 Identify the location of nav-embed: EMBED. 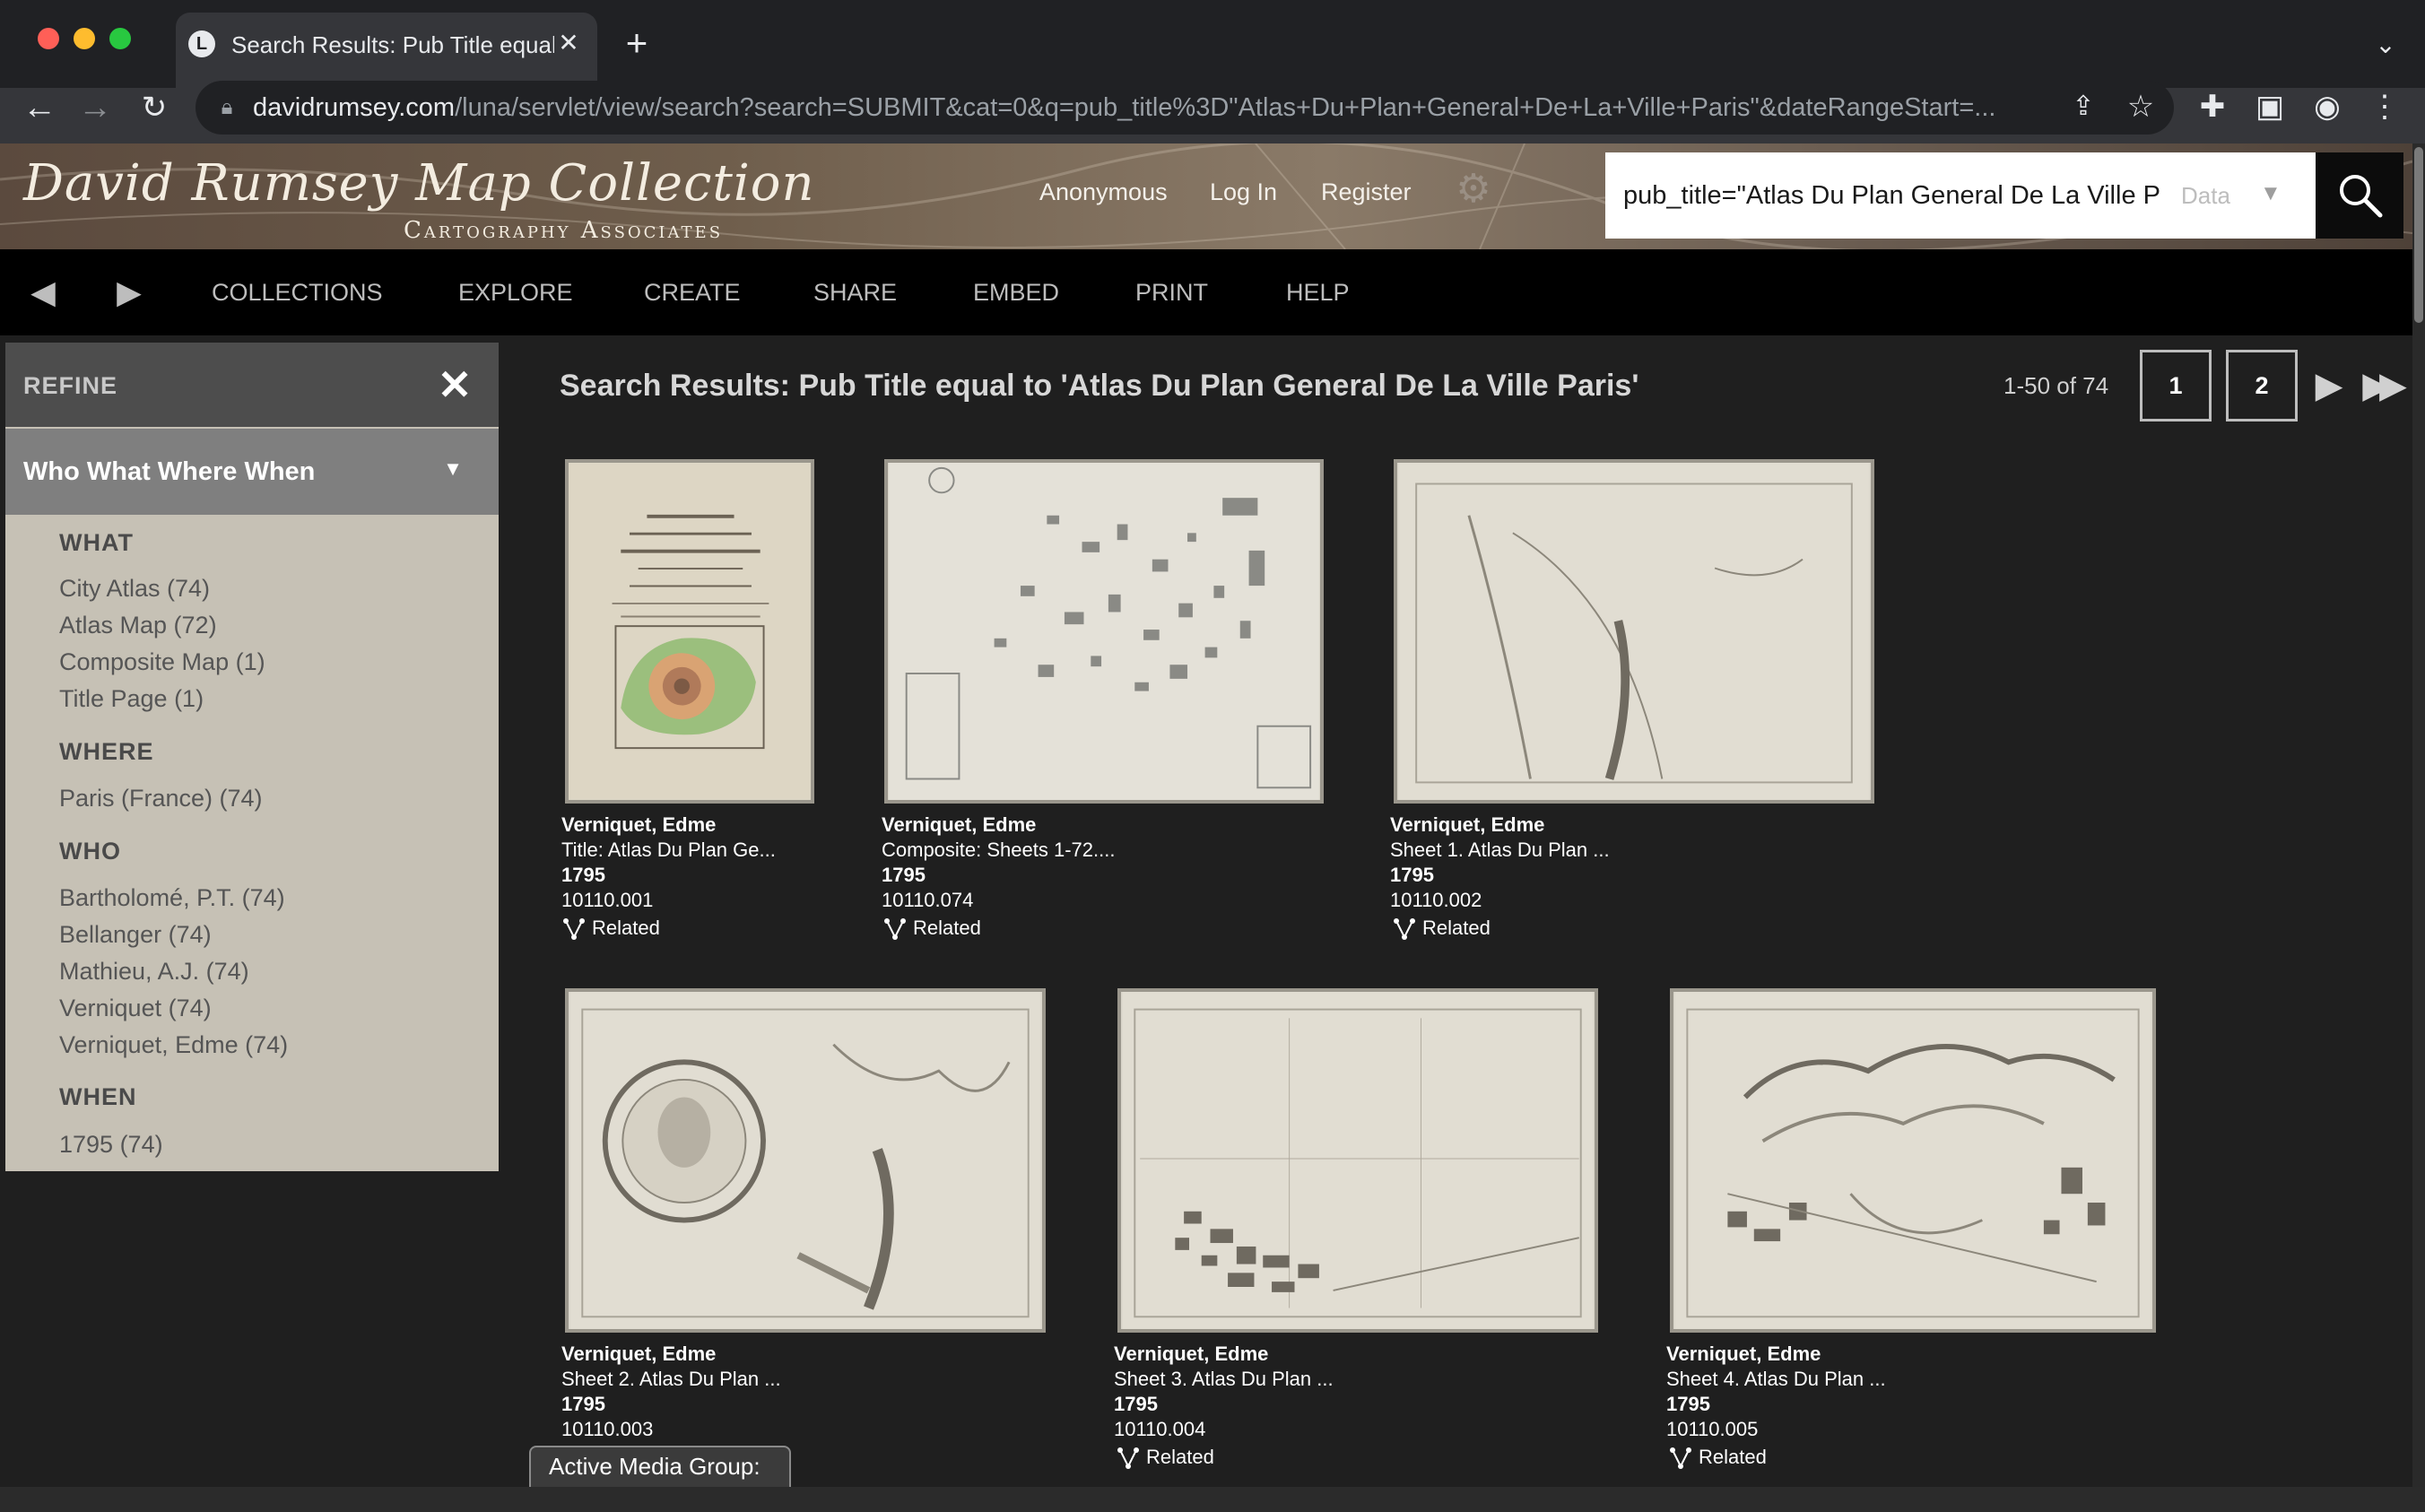
(1016, 292).